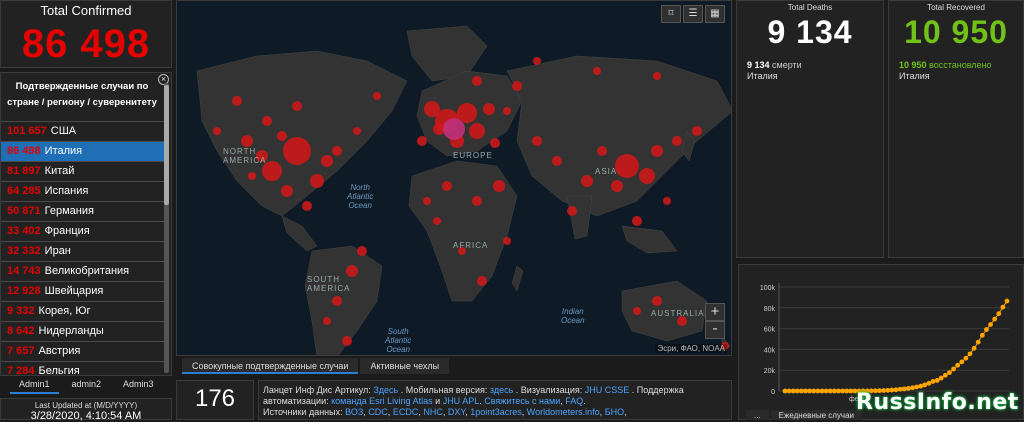  What do you see at coordinates (84, 331) in the screenshot?
I see `list-item: 8 642 Нидерланды` at bounding box center [84, 331].